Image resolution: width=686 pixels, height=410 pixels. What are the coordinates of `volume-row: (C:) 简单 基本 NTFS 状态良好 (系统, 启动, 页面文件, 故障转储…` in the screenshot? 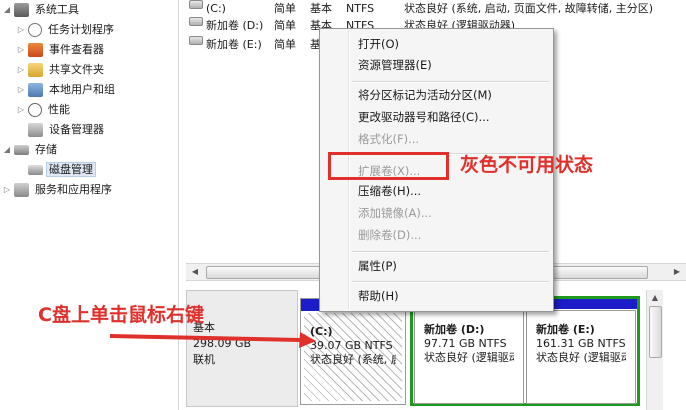 It's located at (436, 8).